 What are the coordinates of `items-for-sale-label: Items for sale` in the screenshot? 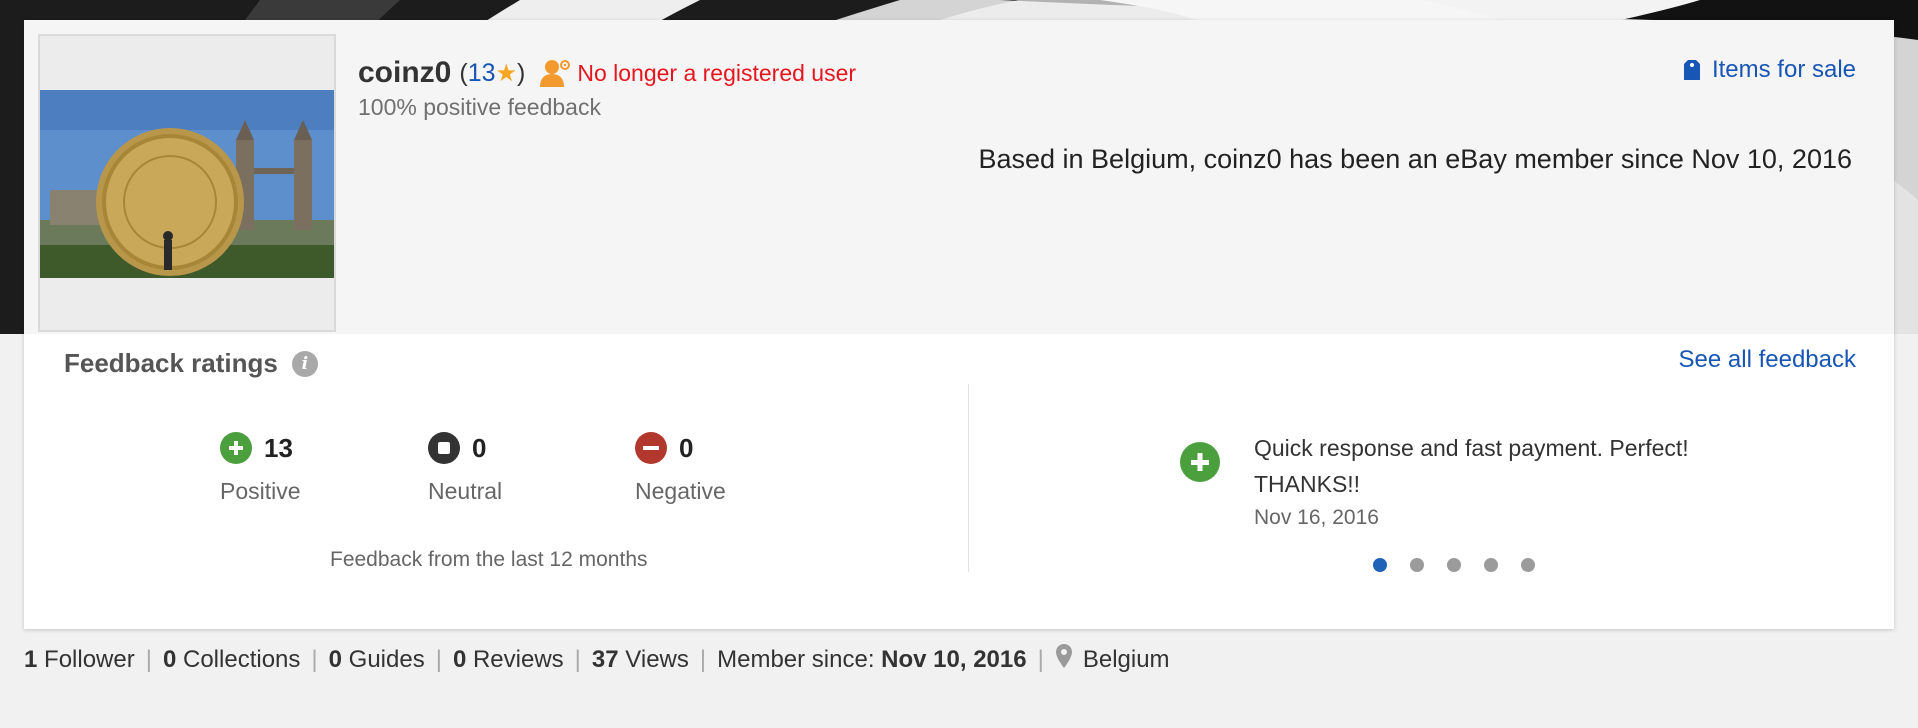 It's located at (1783, 69).